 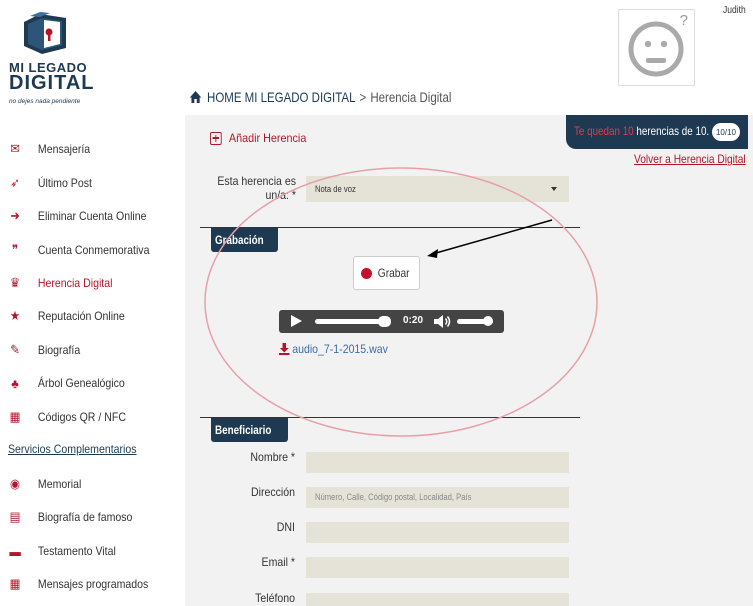 What do you see at coordinates (93, 584) in the screenshot?
I see `sidebar-item-label: Mensajes programados` at bounding box center [93, 584].